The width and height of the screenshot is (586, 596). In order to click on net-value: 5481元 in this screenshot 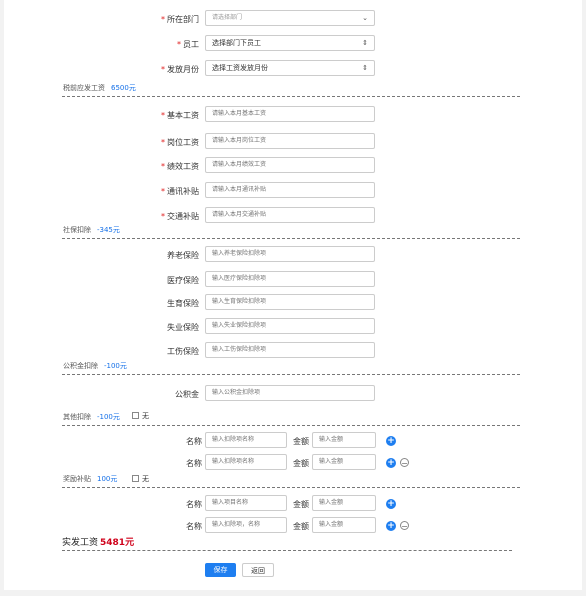, I will do `click(117, 543)`.